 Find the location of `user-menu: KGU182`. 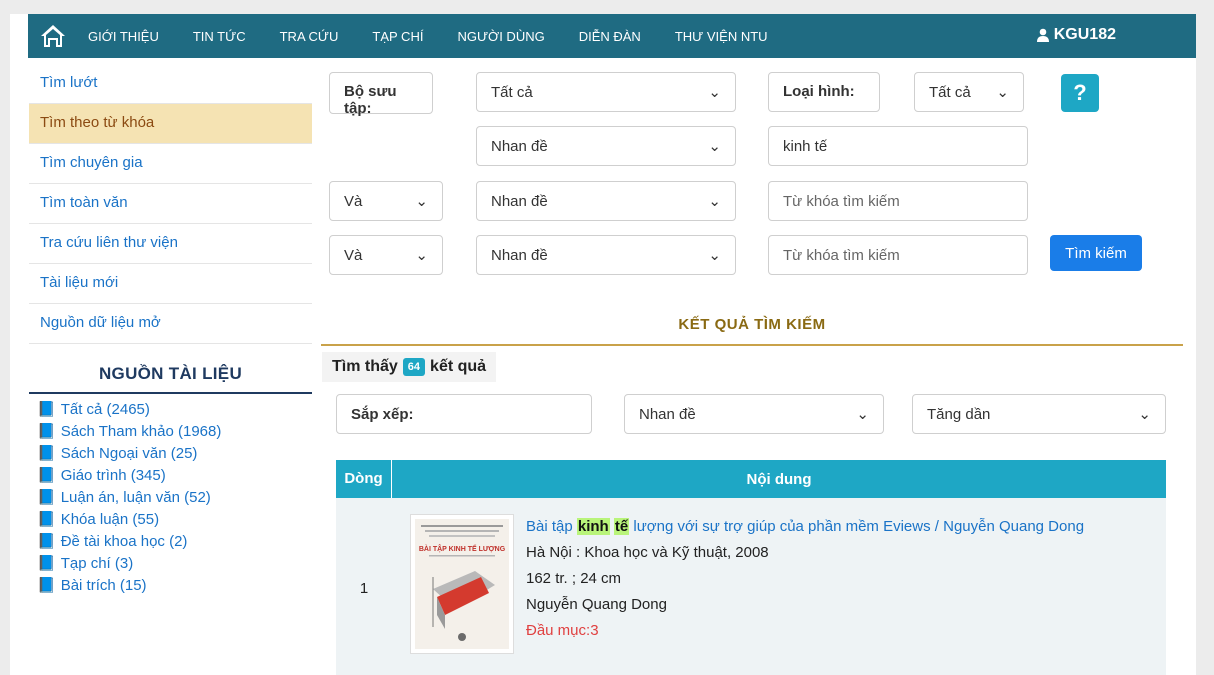

user-menu: KGU182 is located at coordinates (1076, 35).